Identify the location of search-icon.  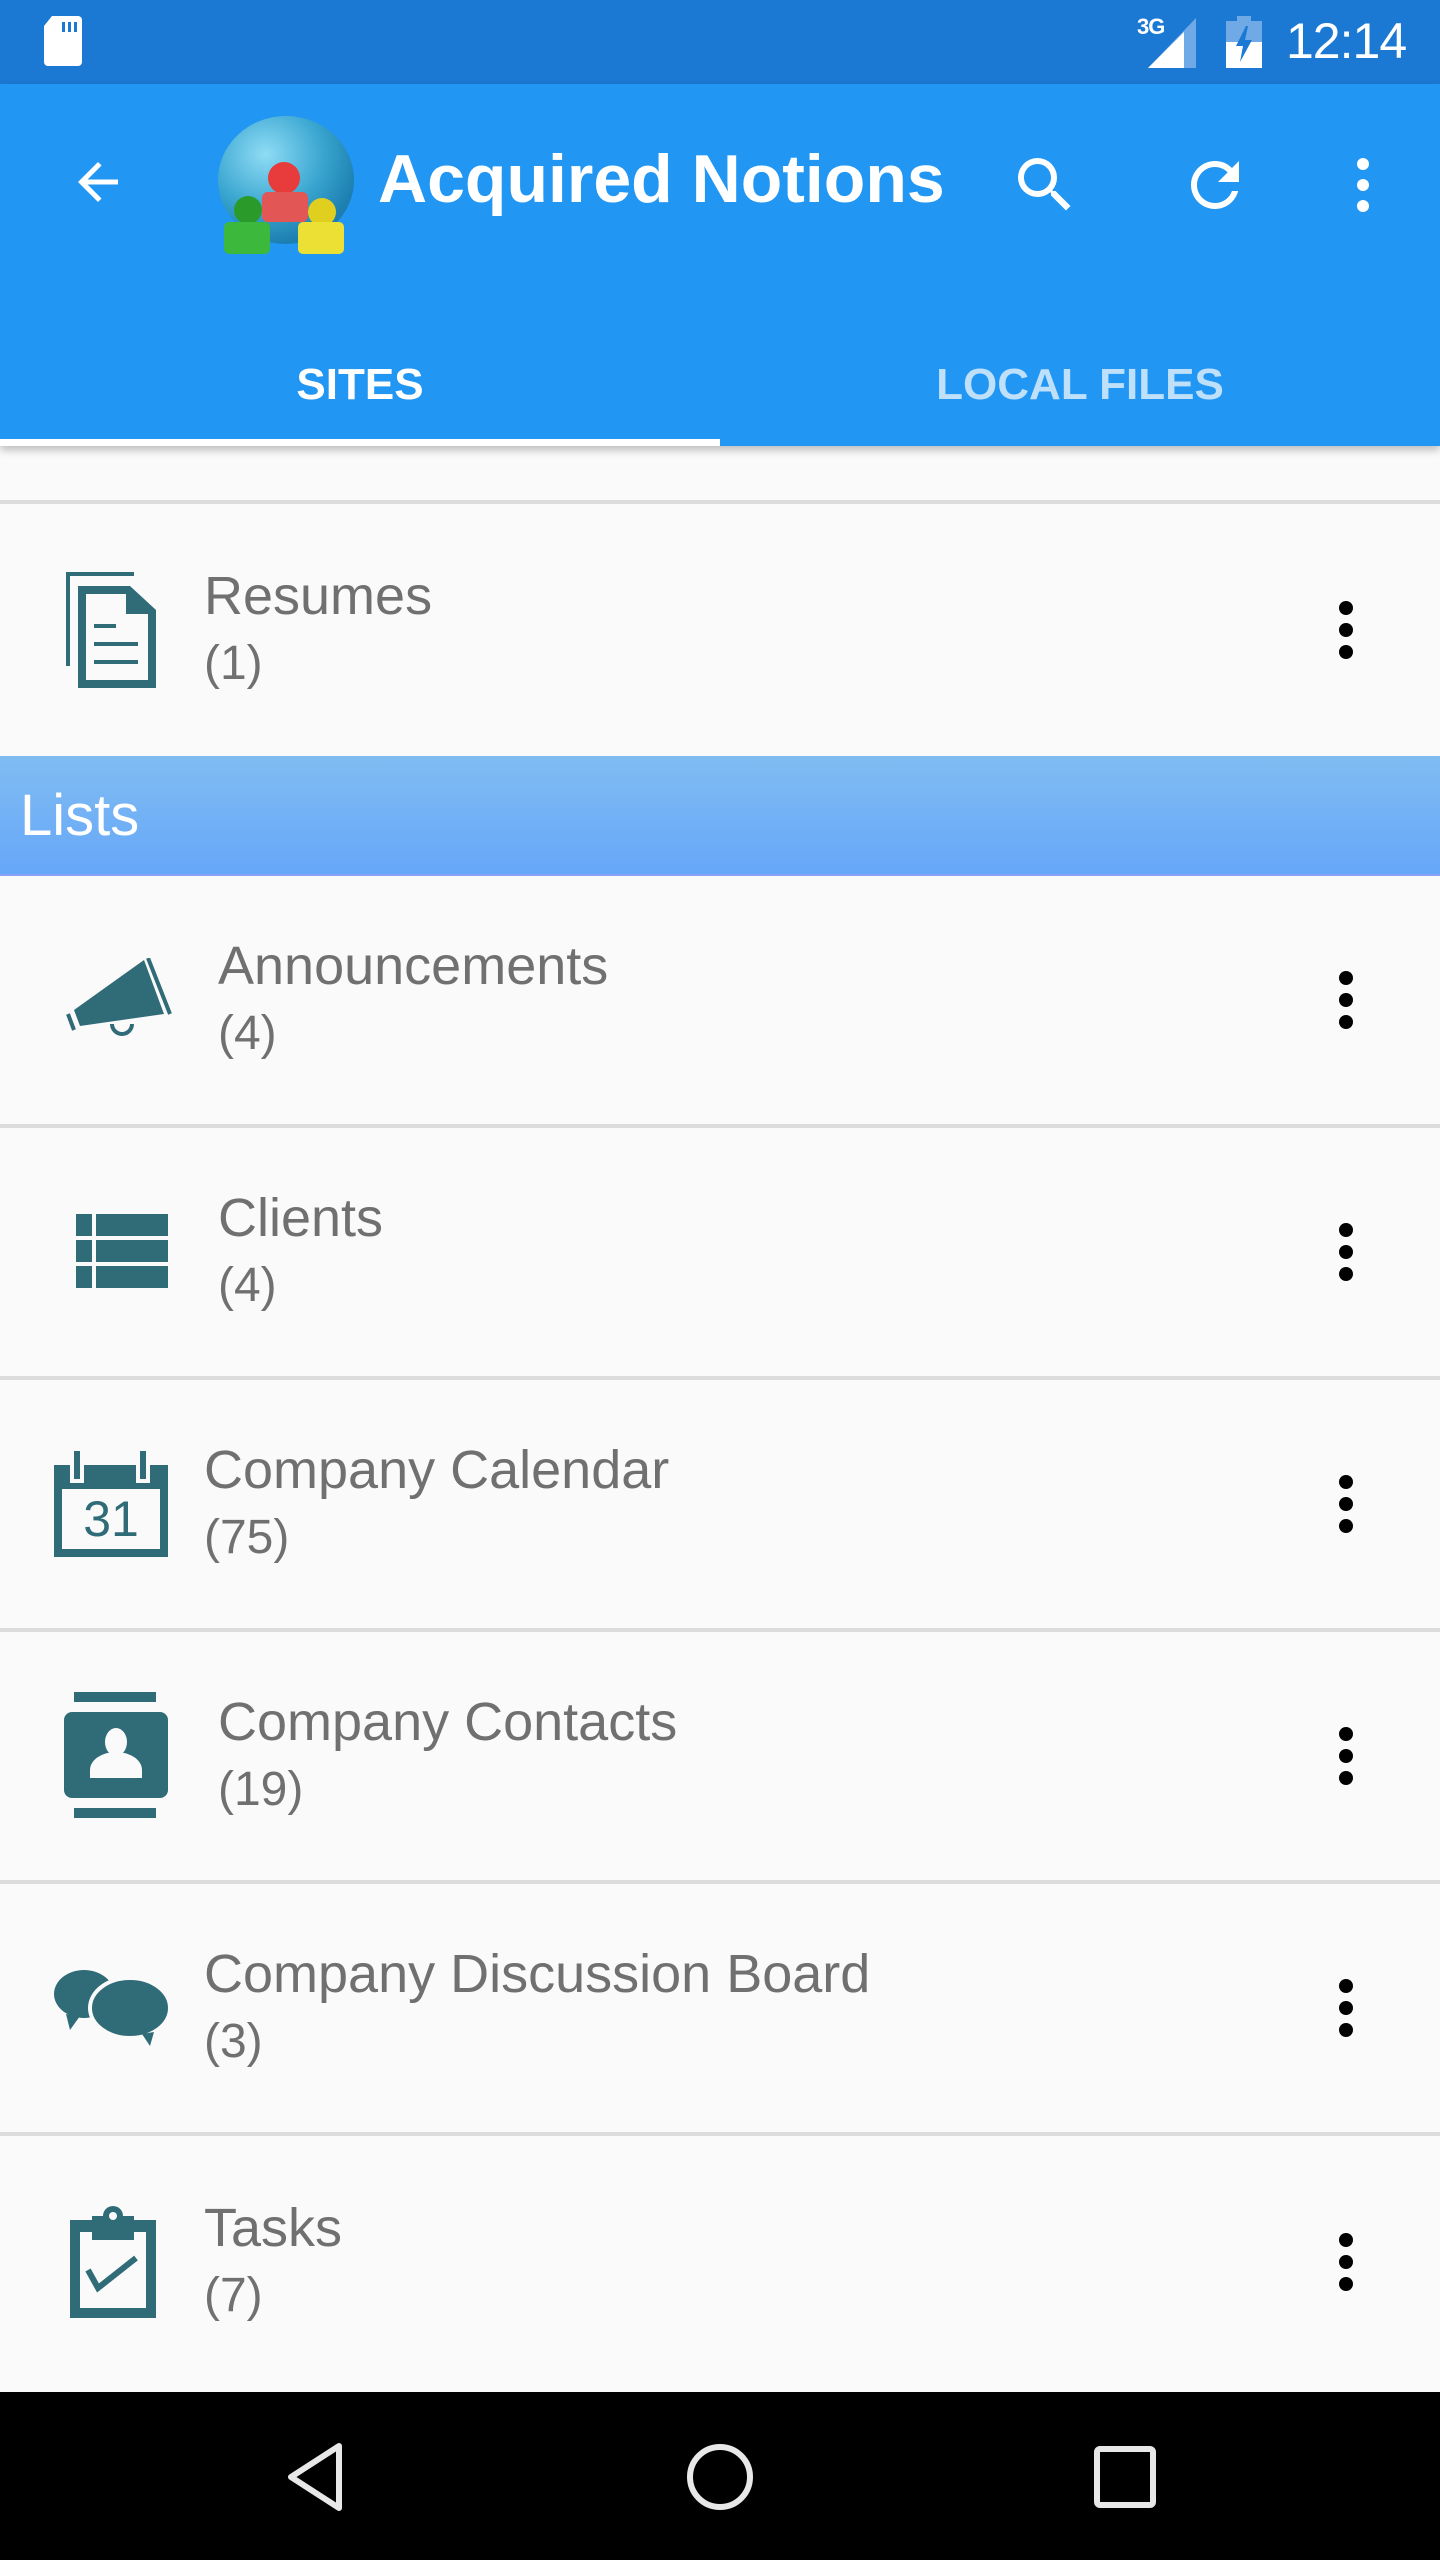
(1044, 184).